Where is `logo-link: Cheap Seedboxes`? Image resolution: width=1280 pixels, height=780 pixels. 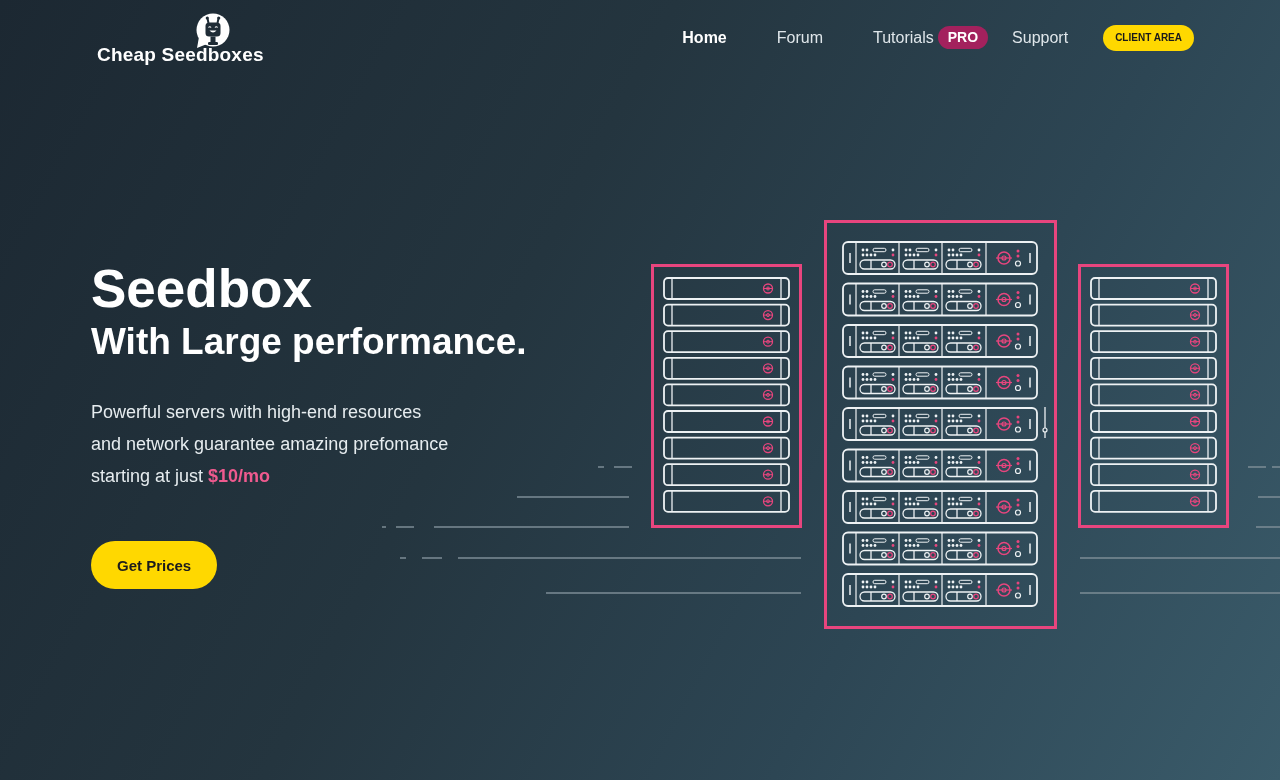
logo-link: Cheap Seedboxes is located at coordinates (180, 37).